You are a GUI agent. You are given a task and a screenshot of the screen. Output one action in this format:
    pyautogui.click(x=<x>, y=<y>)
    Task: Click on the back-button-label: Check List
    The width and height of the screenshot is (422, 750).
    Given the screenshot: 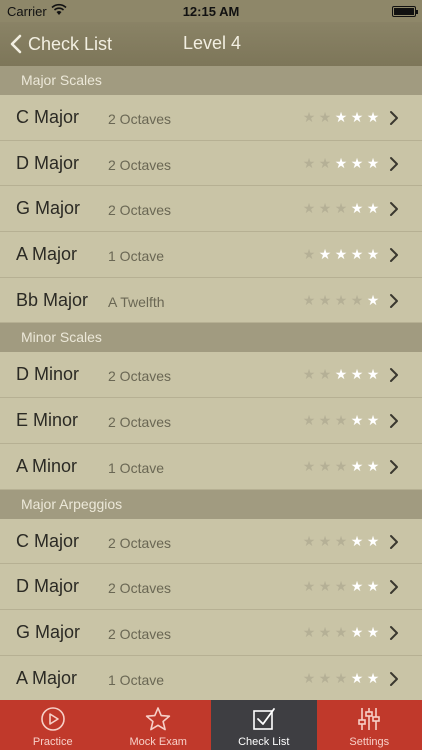 What is the action you would take?
    pyautogui.click(x=70, y=43)
    